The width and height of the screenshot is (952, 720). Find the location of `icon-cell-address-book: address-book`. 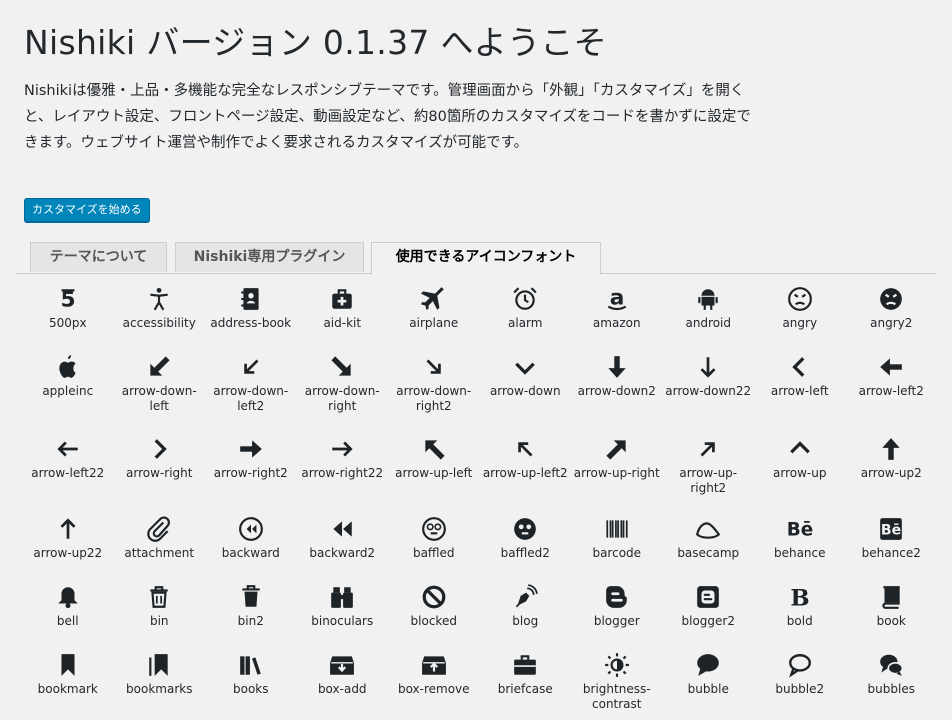

icon-cell-address-book: address-book is located at coordinates (251, 316).